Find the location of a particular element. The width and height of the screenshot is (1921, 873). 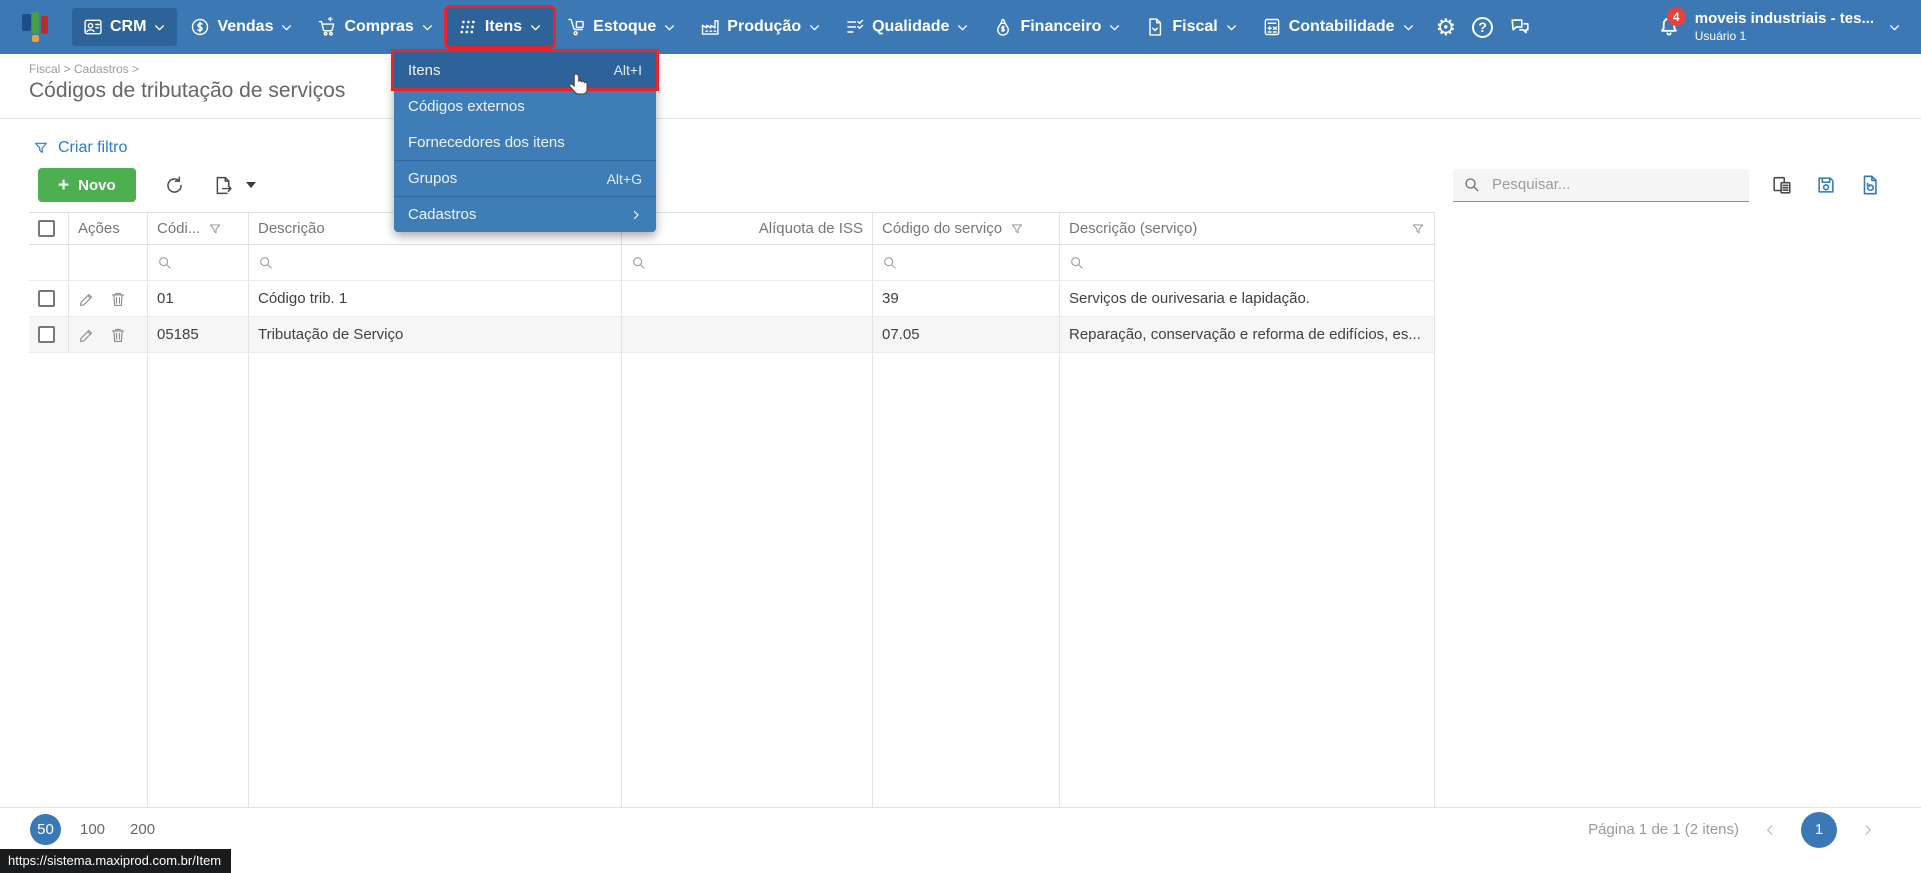

cell-descricao-servico: Serviços de ourivesaria e lapidação. is located at coordinates (1247, 298).